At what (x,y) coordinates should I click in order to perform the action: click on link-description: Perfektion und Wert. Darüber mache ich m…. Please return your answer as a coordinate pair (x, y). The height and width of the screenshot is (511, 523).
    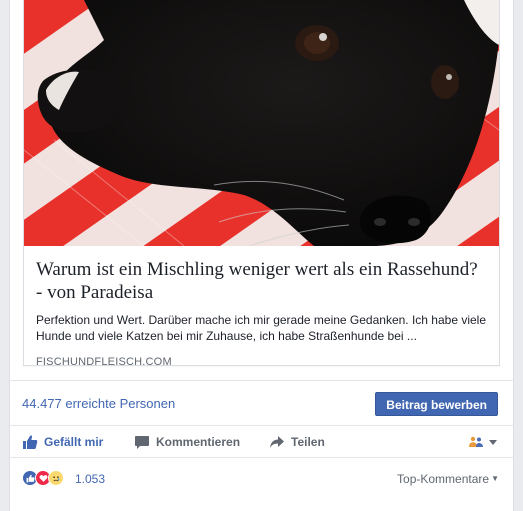
    Looking at the image, I should click on (261, 328).